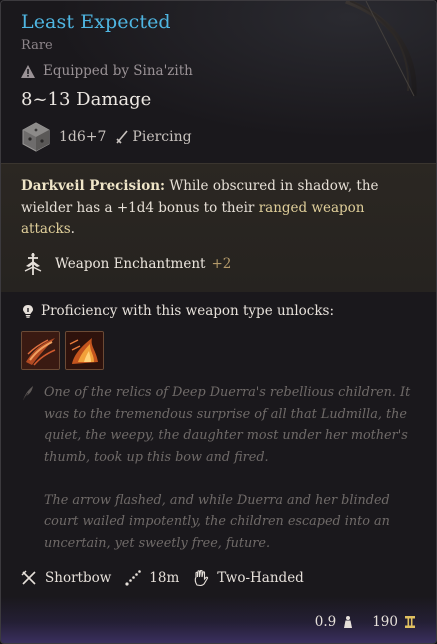  What do you see at coordinates (133, 578) in the screenshot?
I see `range-icon` at bounding box center [133, 578].